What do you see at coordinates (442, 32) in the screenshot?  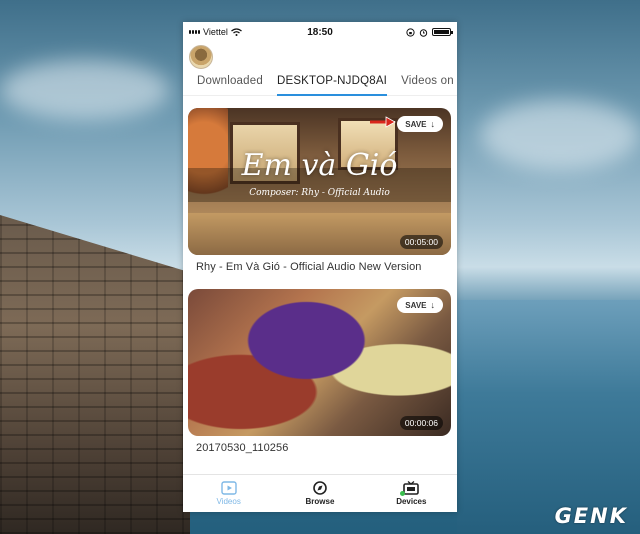 I see `battery-icon` at bounding box center [442, 32].